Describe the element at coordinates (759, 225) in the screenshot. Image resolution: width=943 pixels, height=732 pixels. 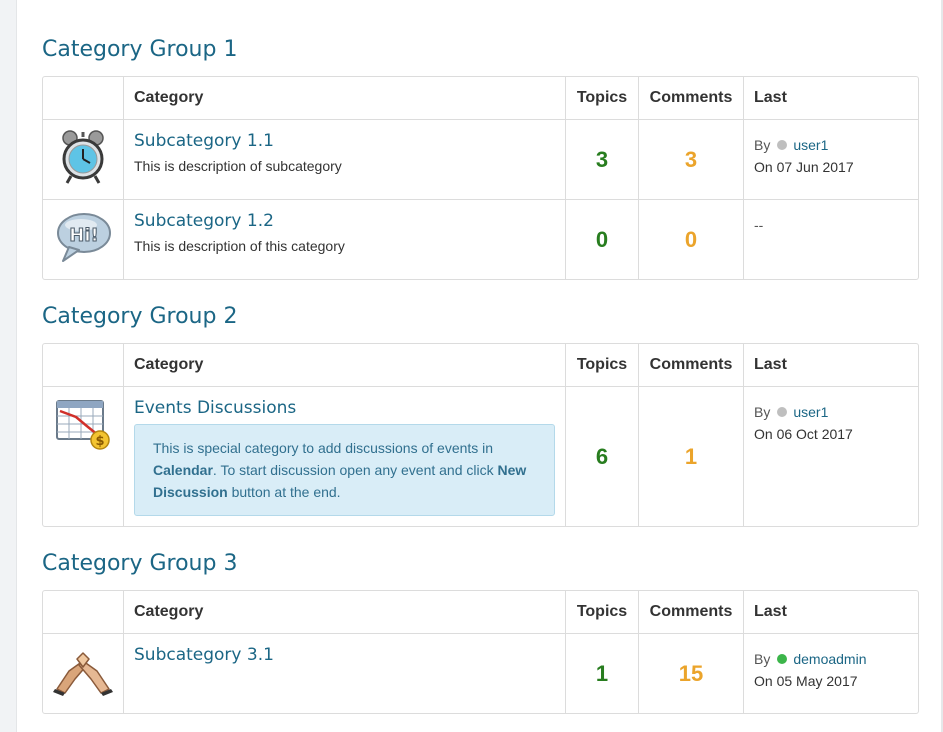
I see `no-last-post: --` at that location.